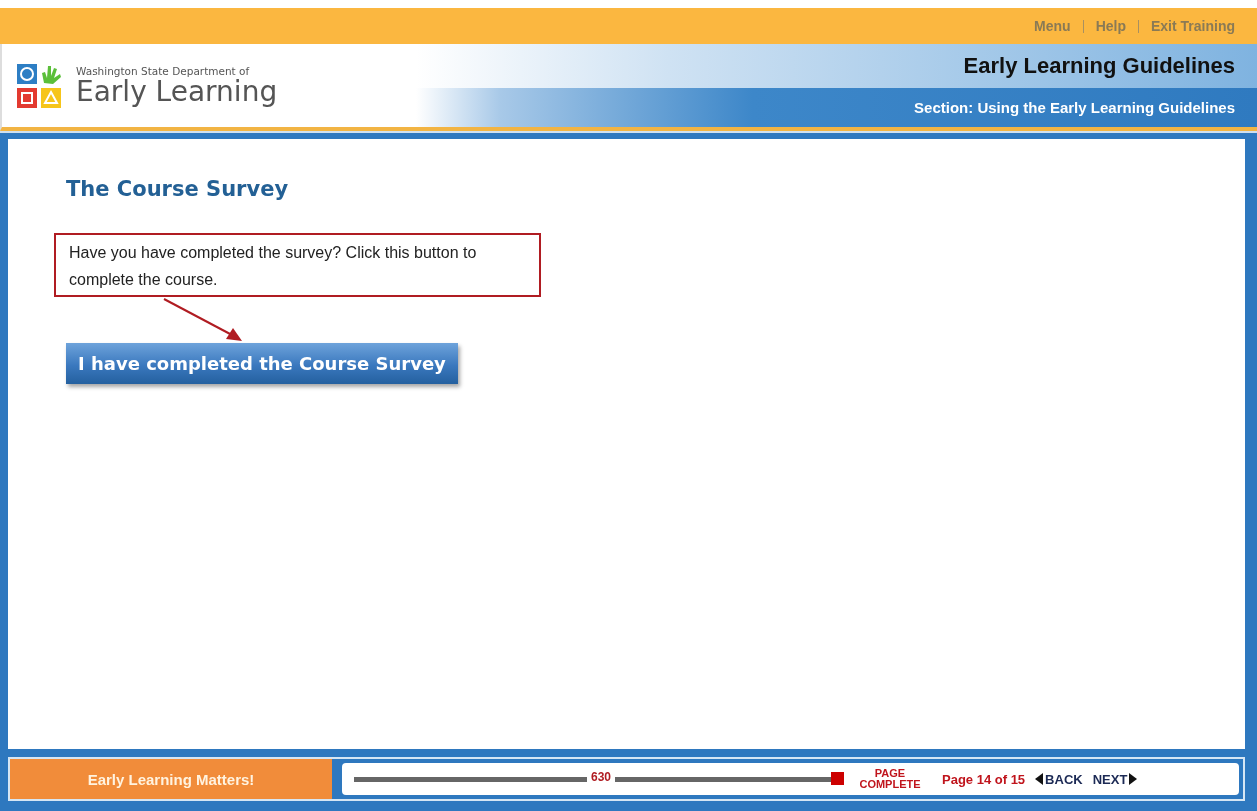 This screenshot has height=811, width=1257. I want to click on right-triangle-icon, so click(1133, 779).